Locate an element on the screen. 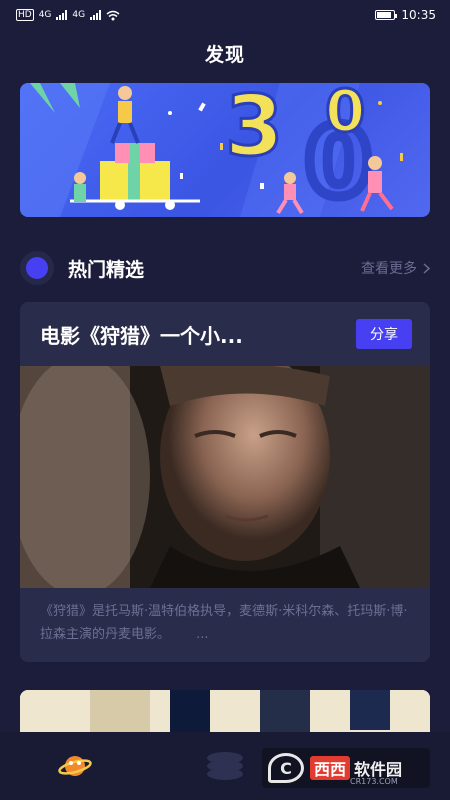 Image resolution: width=450 pixels, height=800 pixels. see-more-link: 查看更多 is located at coordinates (395, 268).